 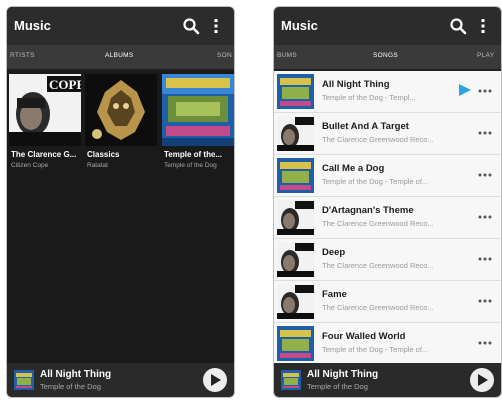 I want to click on category-tabs: BUMS SONGS PLAY, so click(x=387, y=58).